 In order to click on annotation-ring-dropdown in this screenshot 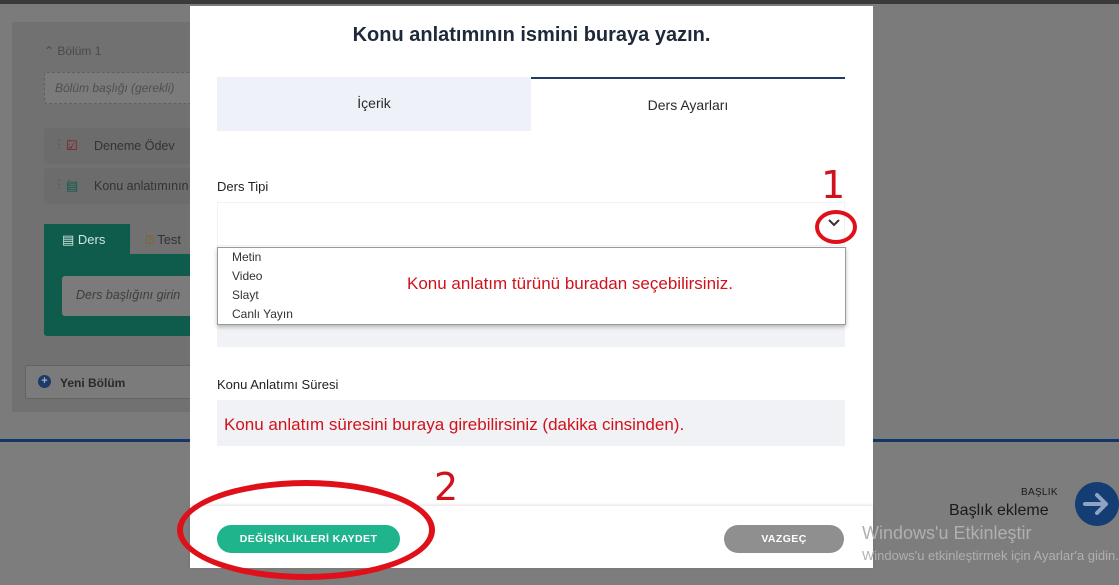, I will do `click(836, 227)`.